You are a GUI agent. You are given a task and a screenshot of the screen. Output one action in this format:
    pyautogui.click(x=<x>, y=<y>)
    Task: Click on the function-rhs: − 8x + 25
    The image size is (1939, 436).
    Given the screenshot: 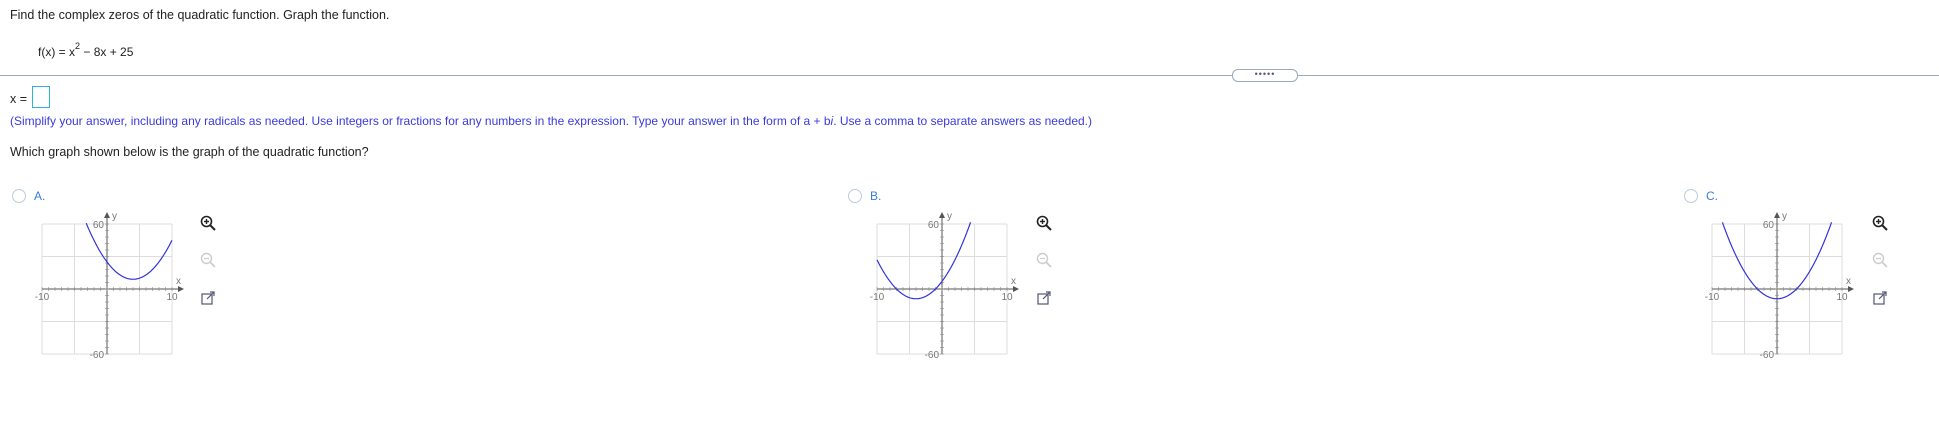 What is the action you would take?
    pyautogui.click(x=107, y=52)
    